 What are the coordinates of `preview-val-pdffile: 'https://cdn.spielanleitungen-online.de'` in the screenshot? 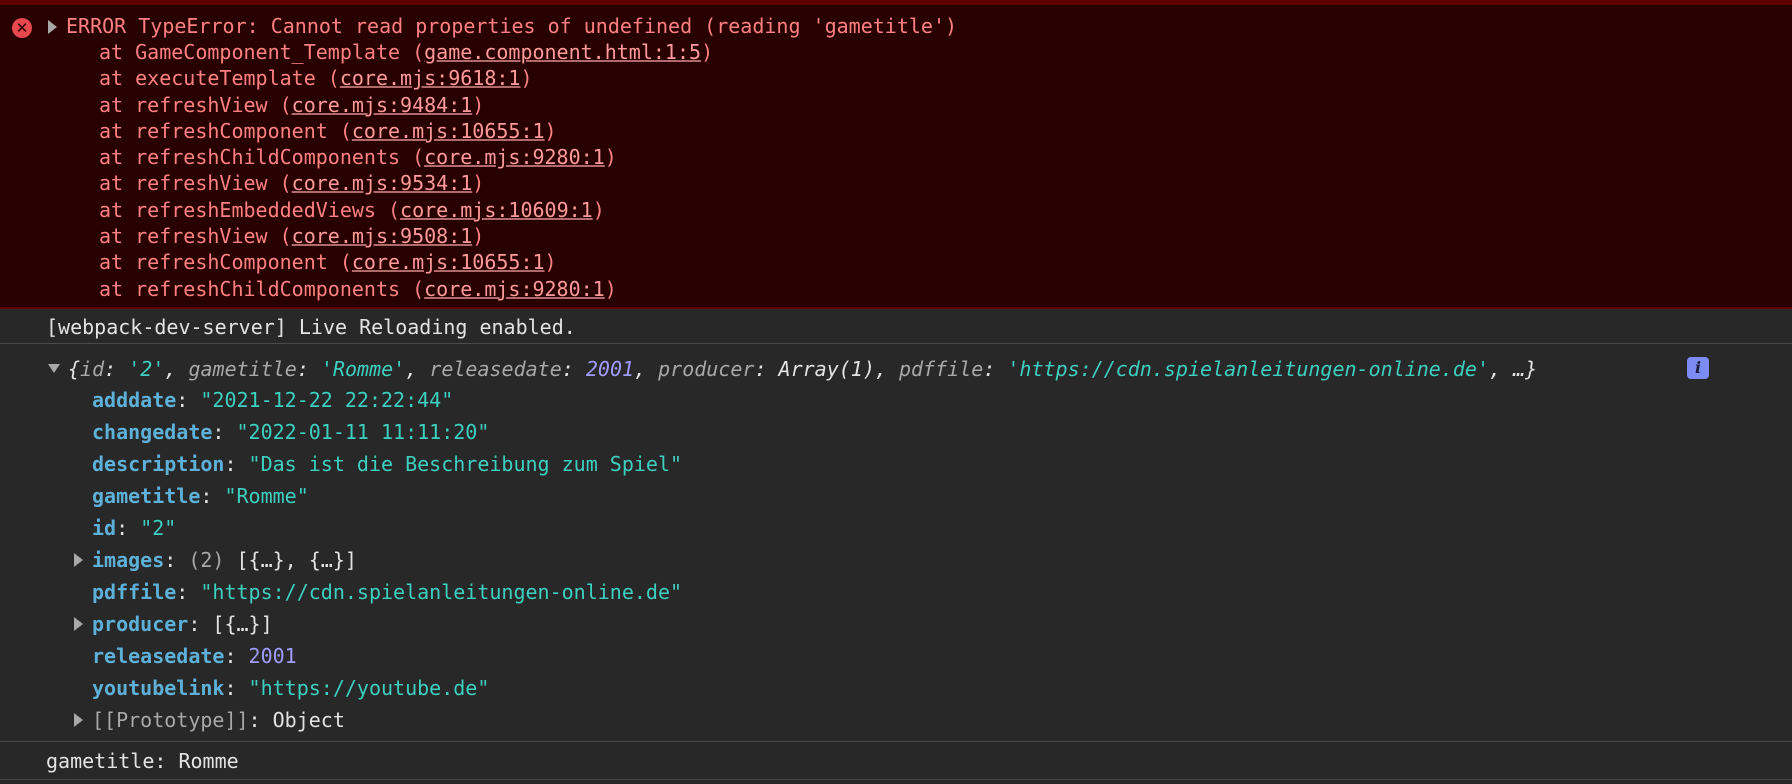 It's located at (1248, 369).